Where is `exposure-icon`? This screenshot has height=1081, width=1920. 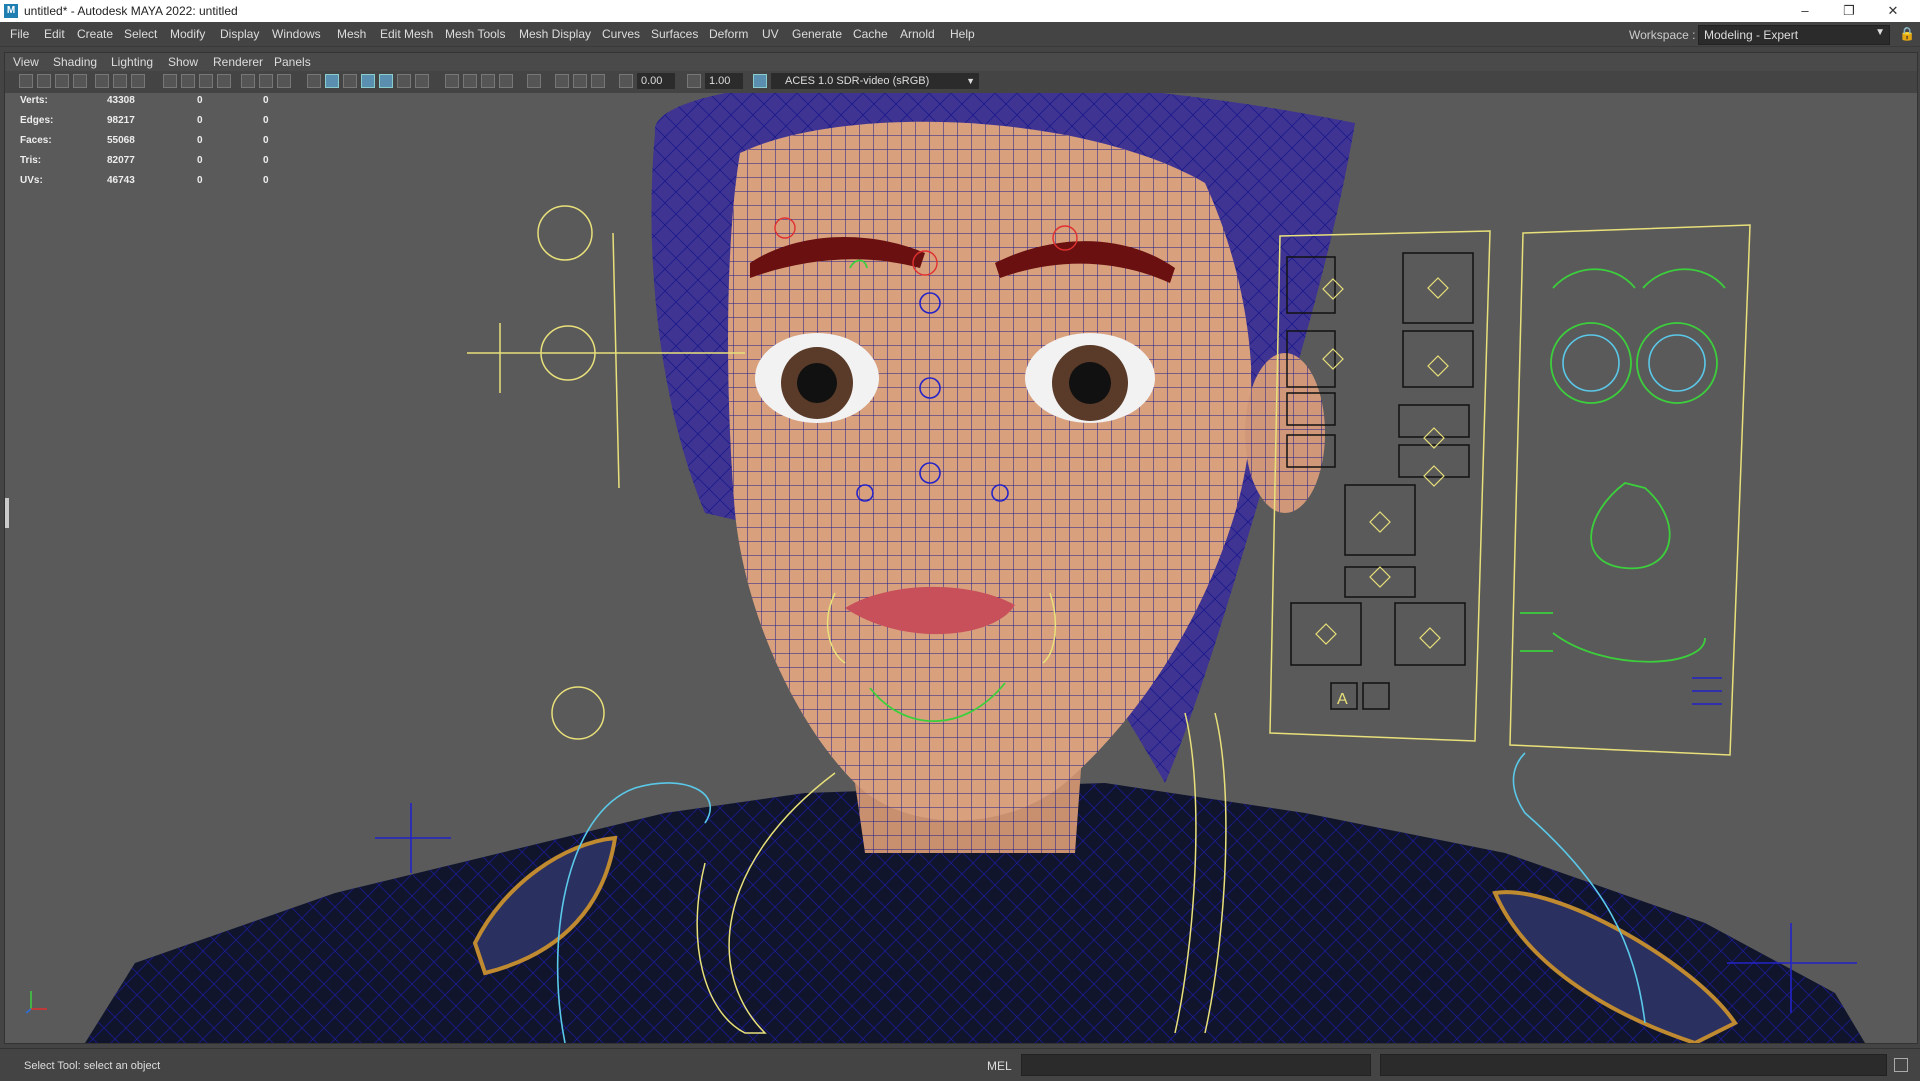
exposure-icon is located at coordinates (626, 81).